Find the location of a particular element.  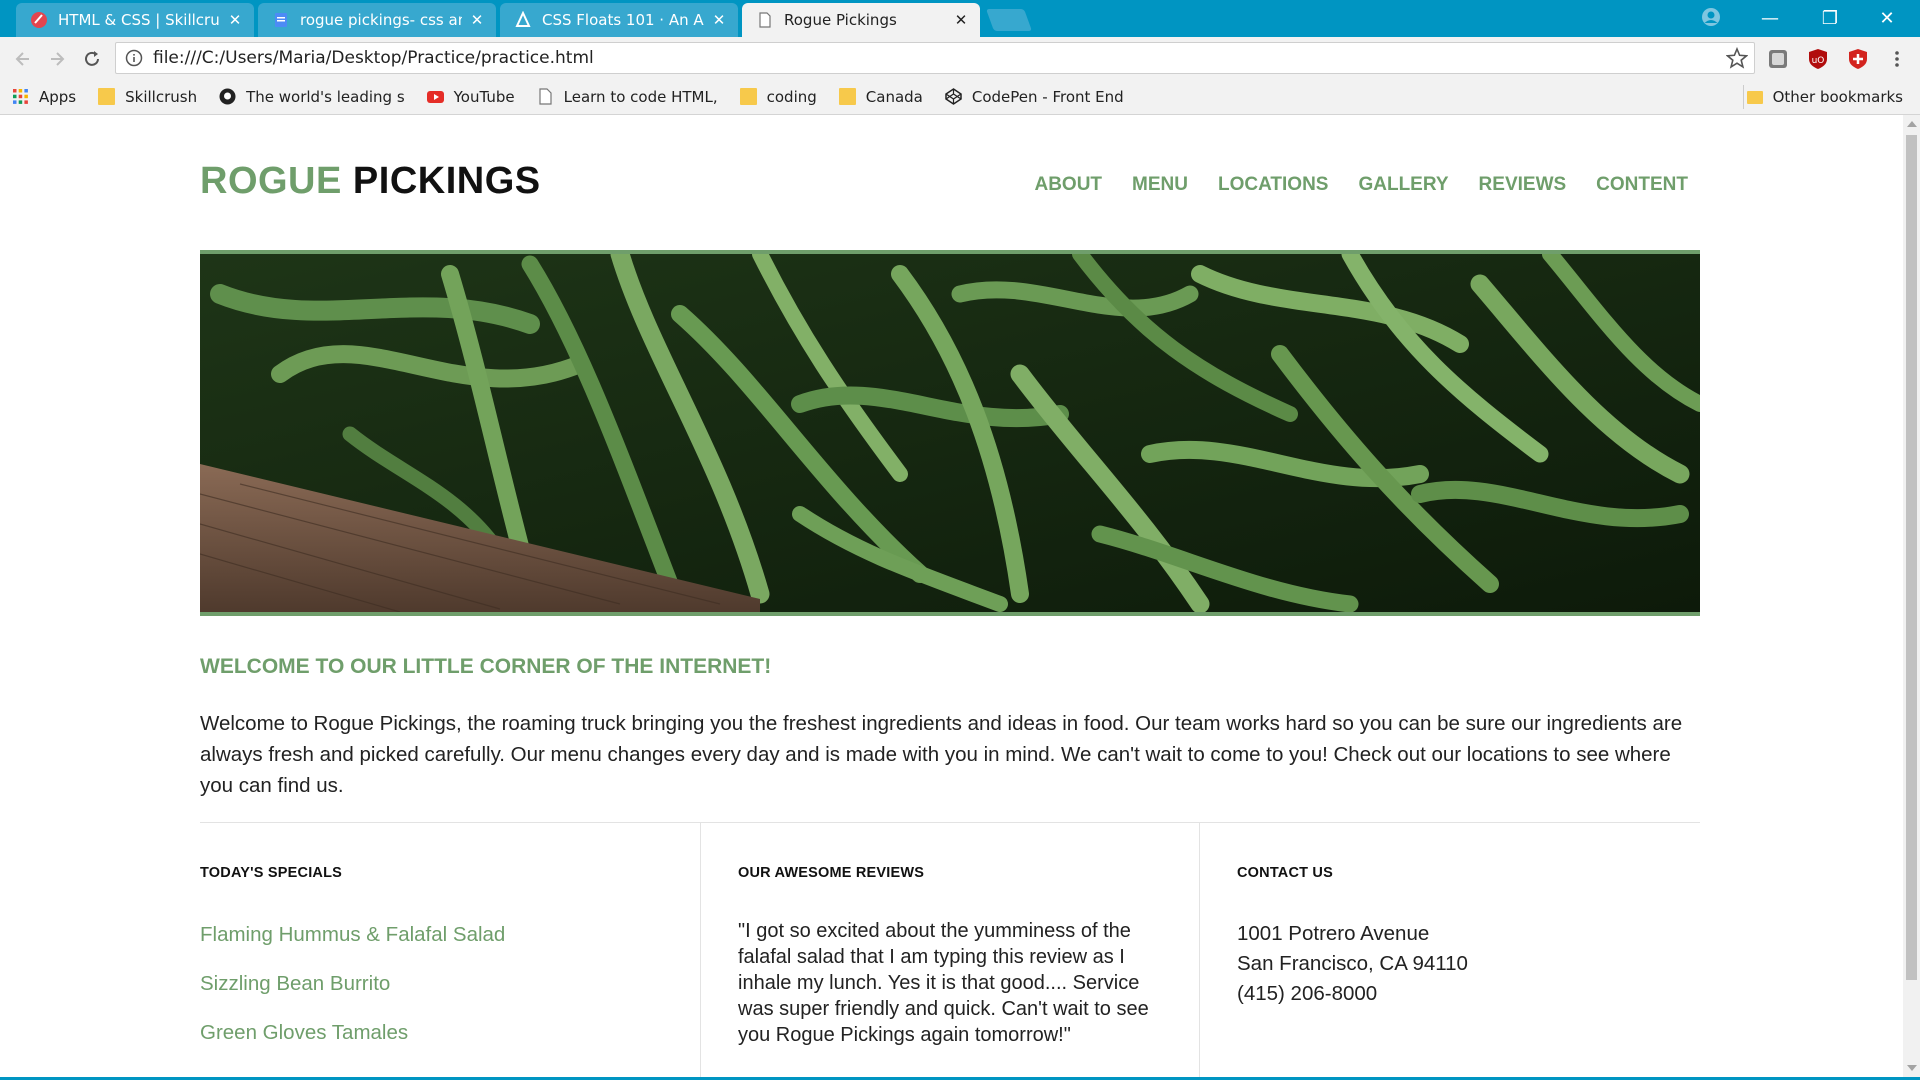

nav-gallery: GALLERY is located at coordinates (1403, 185).